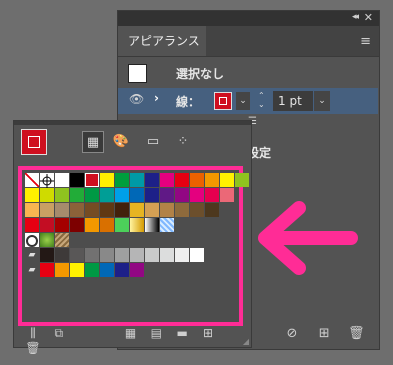 The height and width of the screenshot is (365, 393). Describe the element at coordinates (322, 101) in the screenshot. I see `weight-dropdown-icon: ⌄` at that location.